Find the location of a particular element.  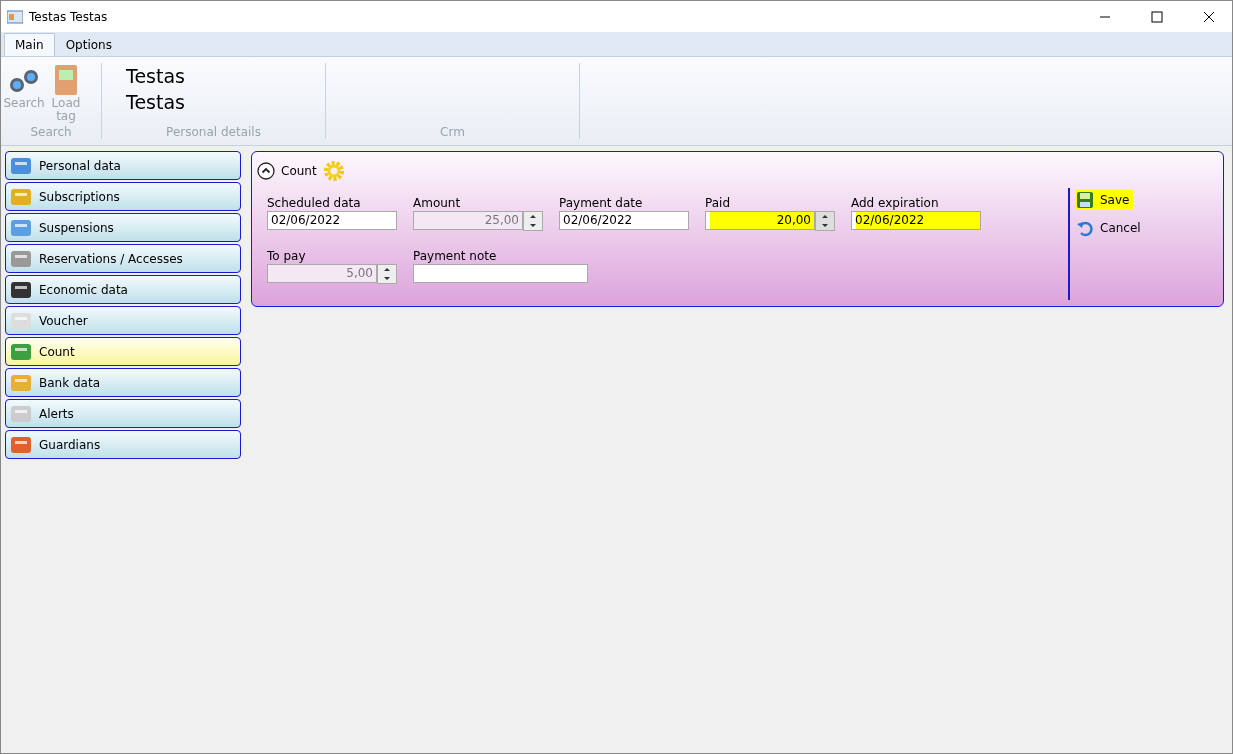

action-button: Save is located at coordinates (1105, 200).